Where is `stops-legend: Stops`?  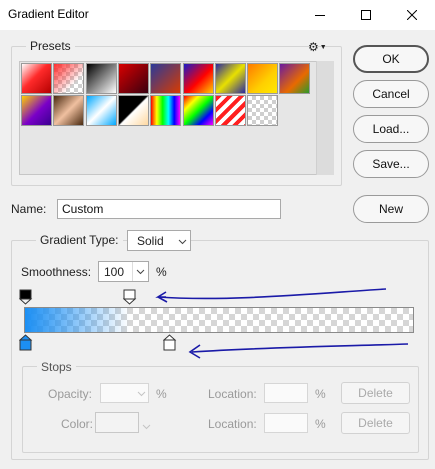
stops-legend: Stops is located at coordinates (56, 367).